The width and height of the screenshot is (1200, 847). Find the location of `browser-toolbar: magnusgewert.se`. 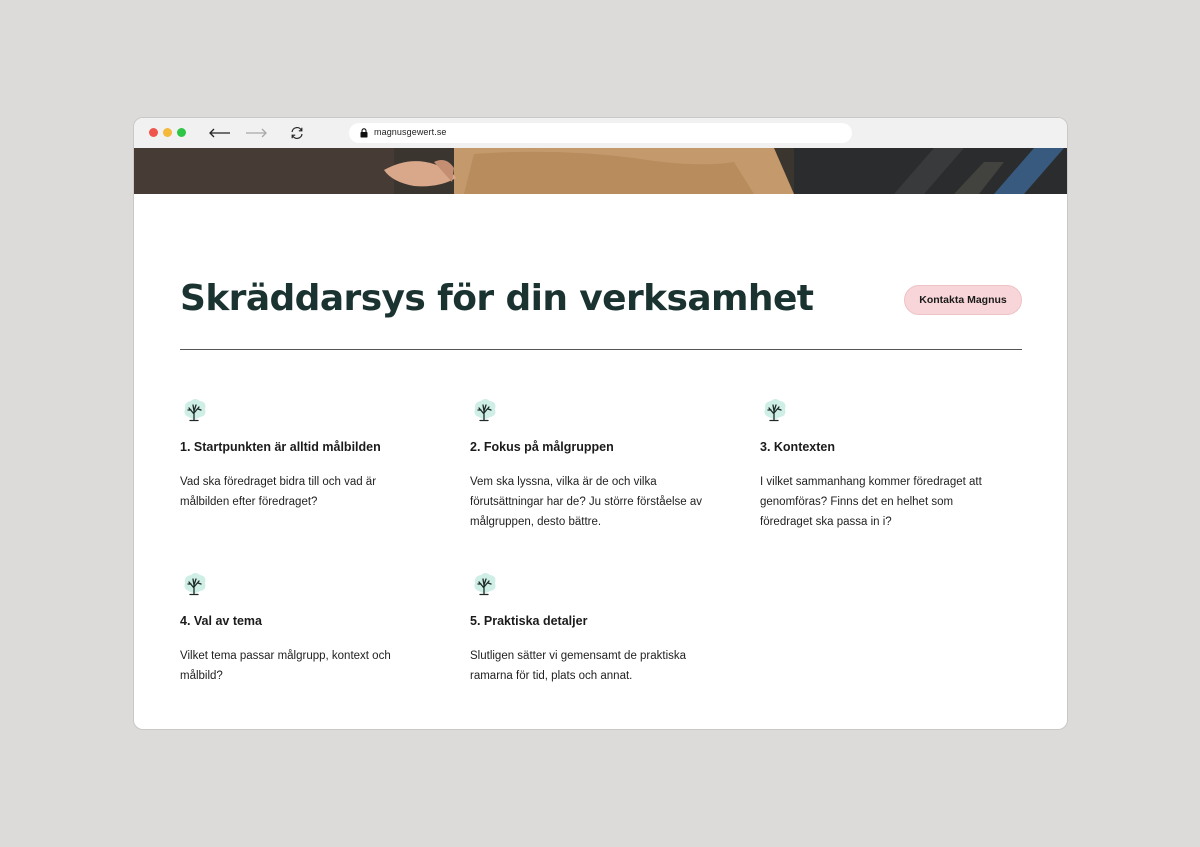

browser-toolbar: magnusgewert.se is located at coordinates (600, 133).